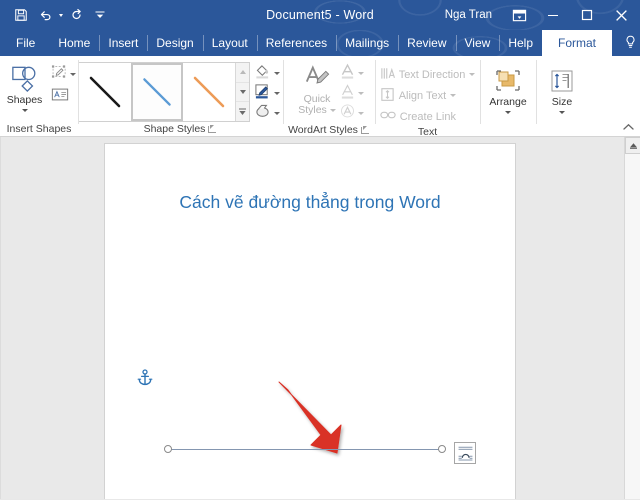 The height and width of the screenshot is (500, 640). I want to click on arrange-icon, so click(508, 81).